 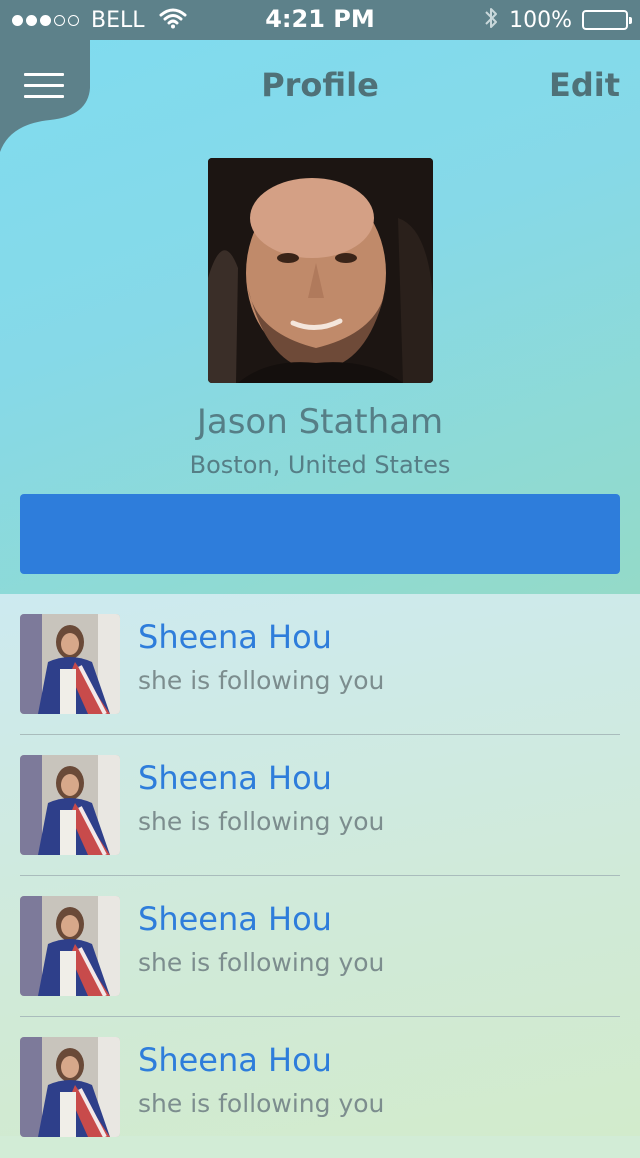 What do you see at coordinates (584, 85) in the screenshot?
I see `edit-button: Edit` at bounding box center [584, 85].